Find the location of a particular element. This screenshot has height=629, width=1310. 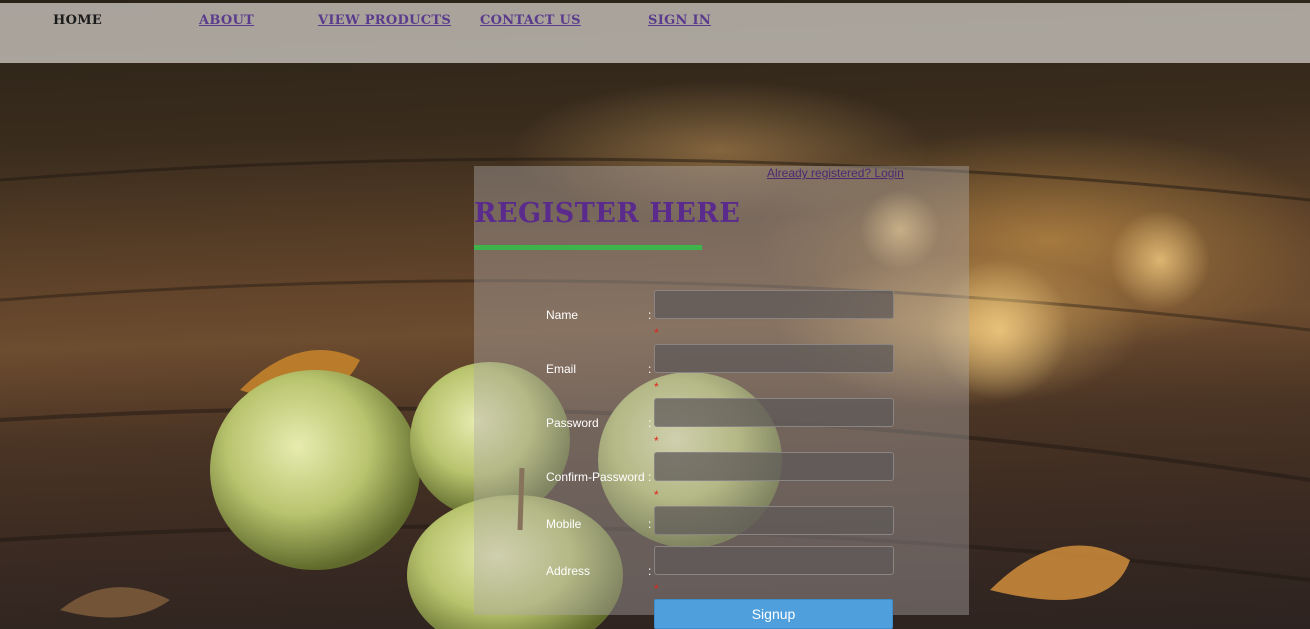

address-label: Address is located at coordinates (568, 571).